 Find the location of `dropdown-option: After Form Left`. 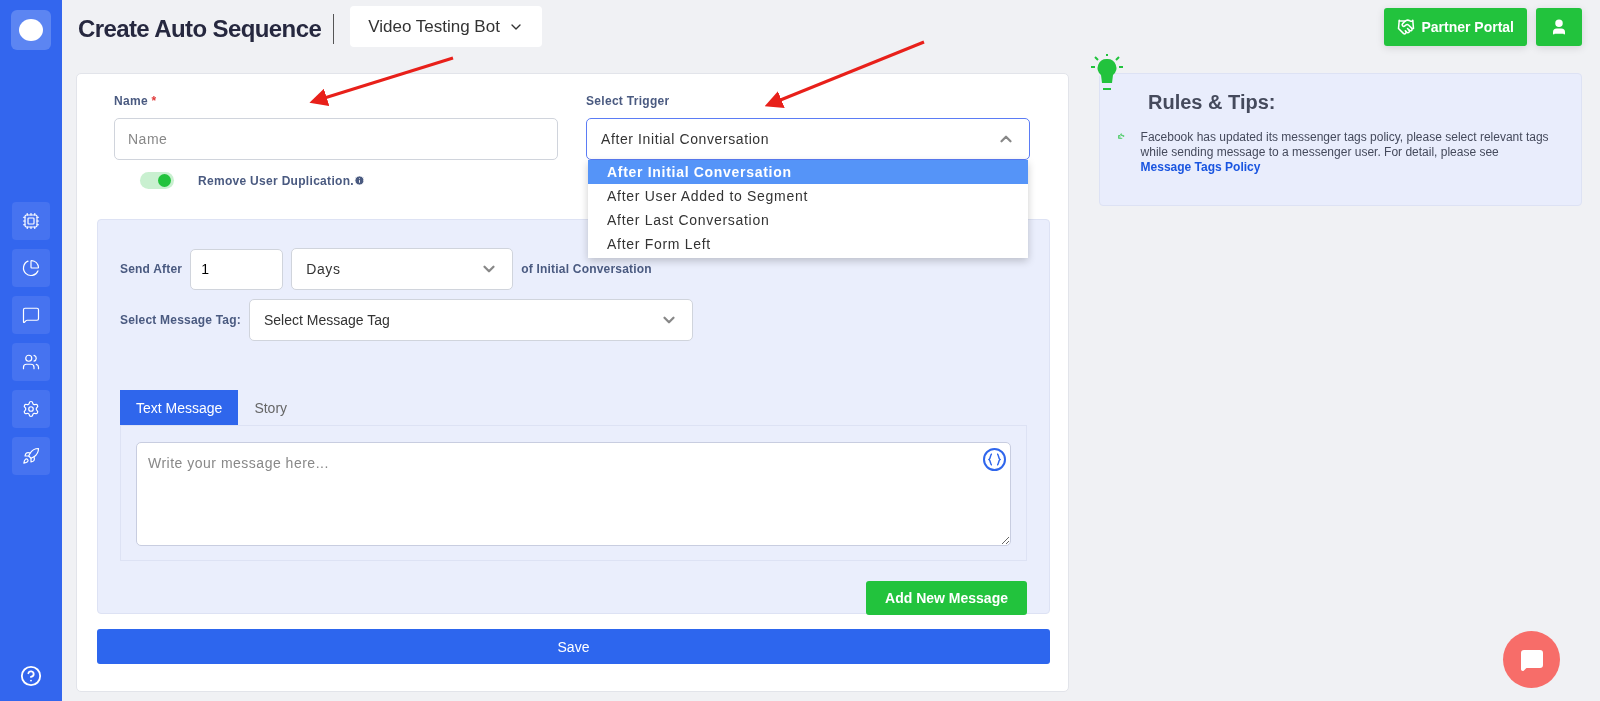

dropdown-option: After Form Left is located at coordinates (808, 244).